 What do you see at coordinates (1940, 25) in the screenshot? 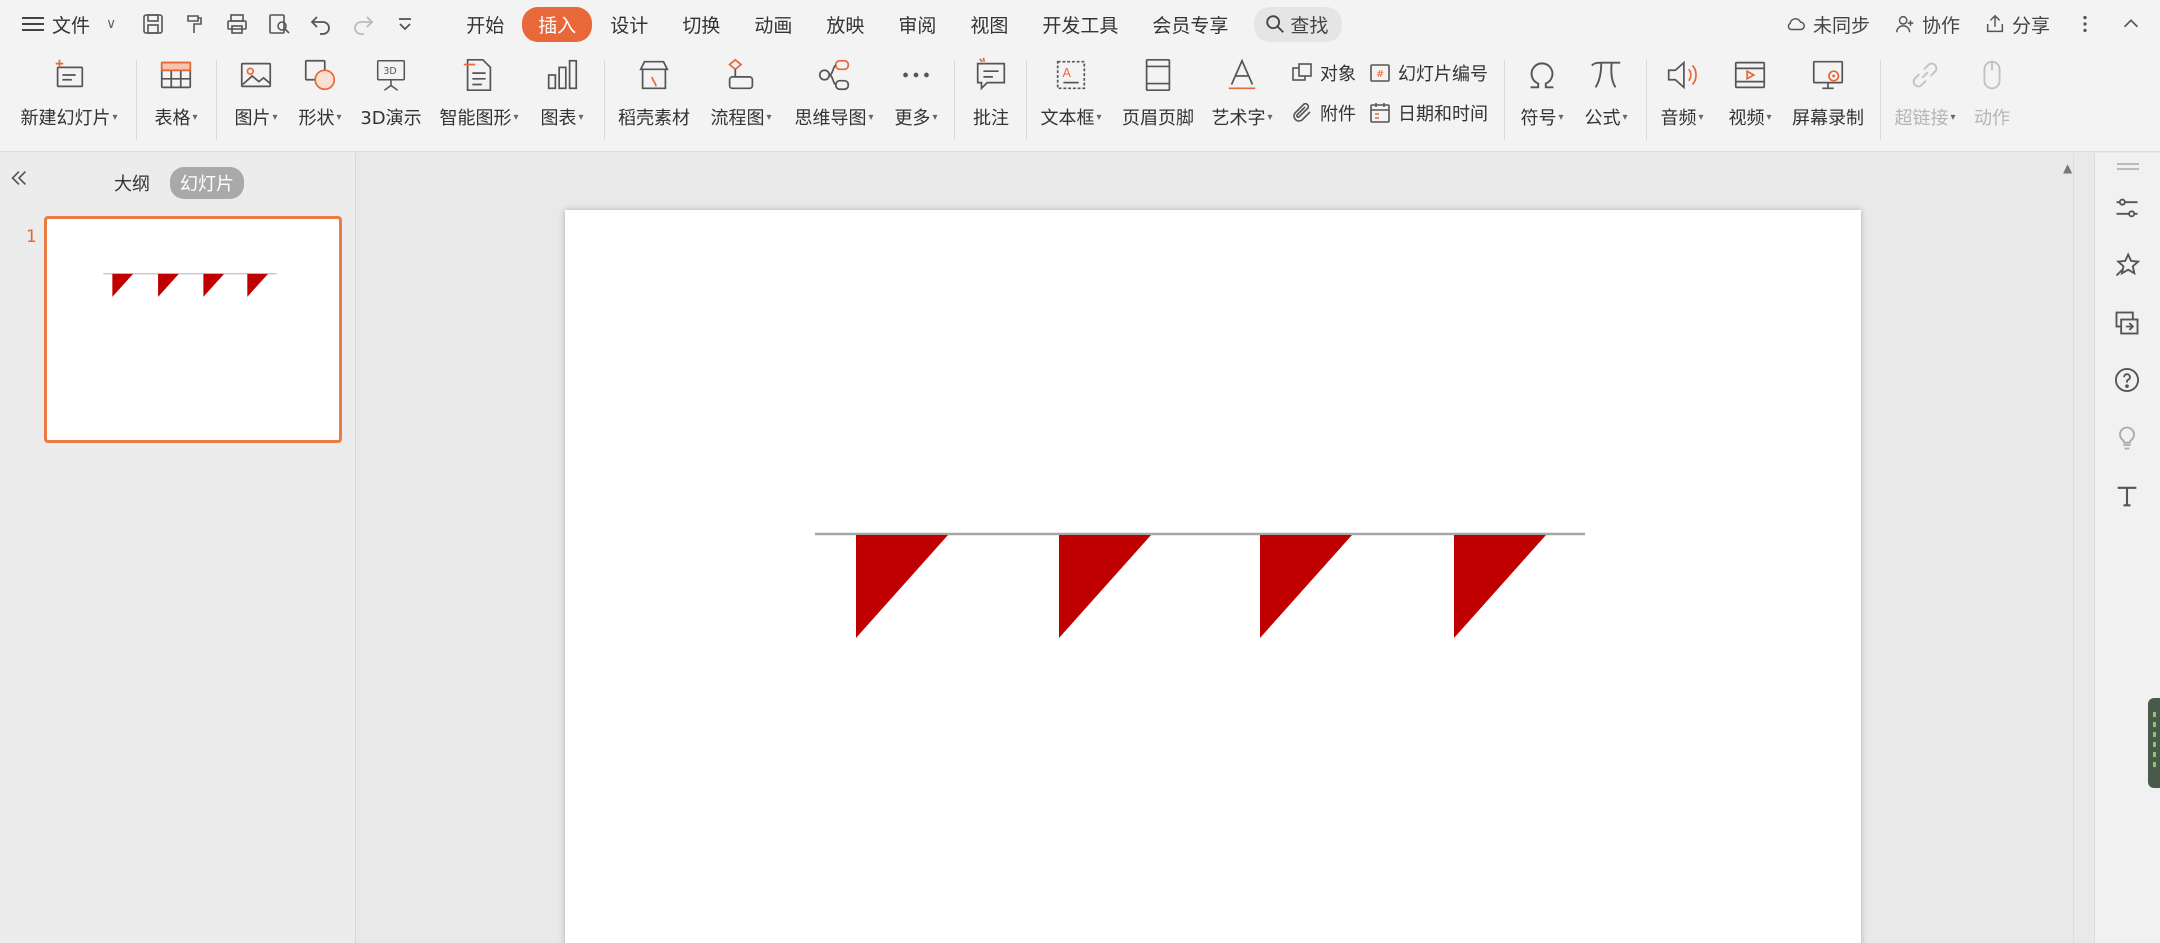
I see `collaborate-label: 协作` at bounding box center [1940, 25].